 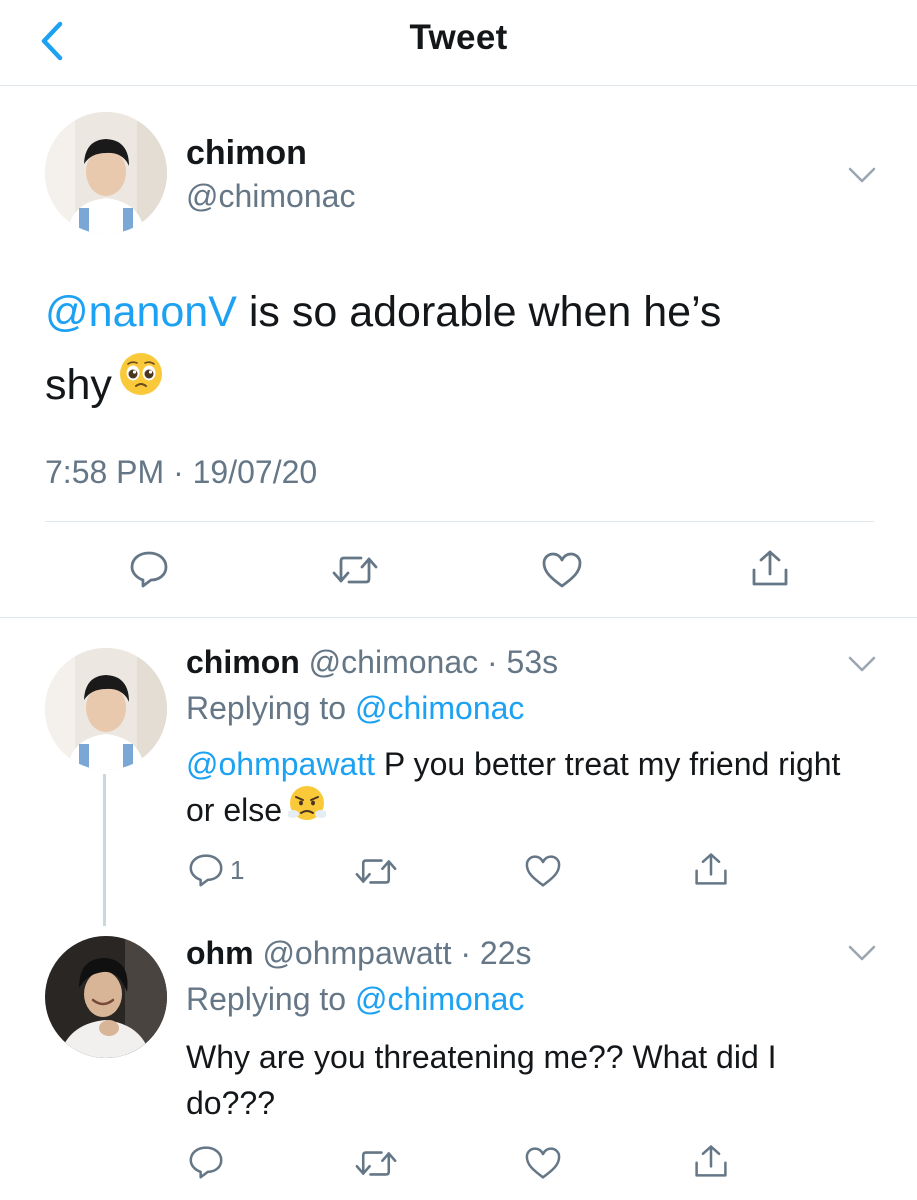 What do you see at coordinates (141, 383) in the screenshot?
I see `pleading-face-emoji` at bounding box center [141, 383].